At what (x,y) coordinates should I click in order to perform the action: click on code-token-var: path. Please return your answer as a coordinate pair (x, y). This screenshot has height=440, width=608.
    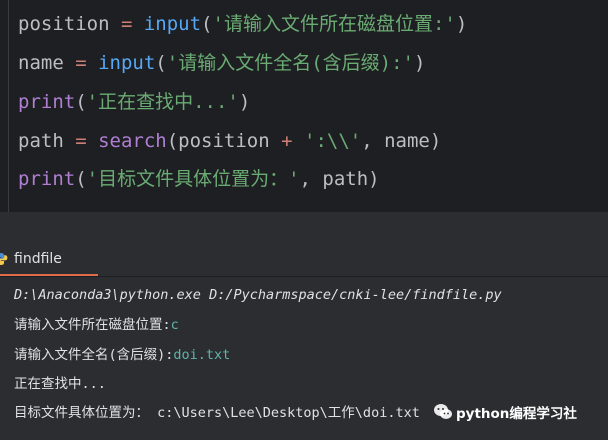
    Looking at the image, I should click on (41, 141).